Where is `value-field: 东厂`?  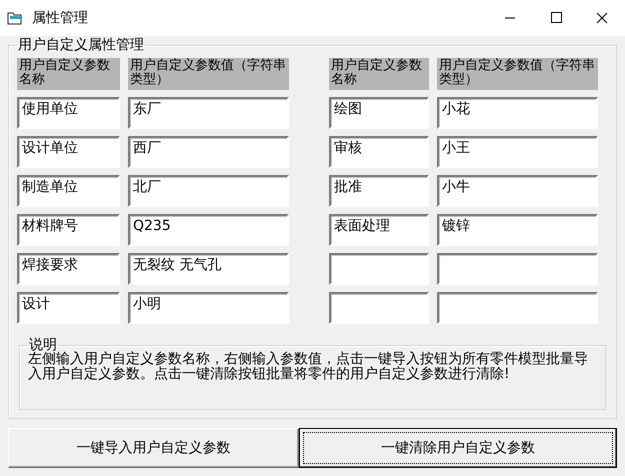 value-field: 东厂 is located at coordinates (208, 113).